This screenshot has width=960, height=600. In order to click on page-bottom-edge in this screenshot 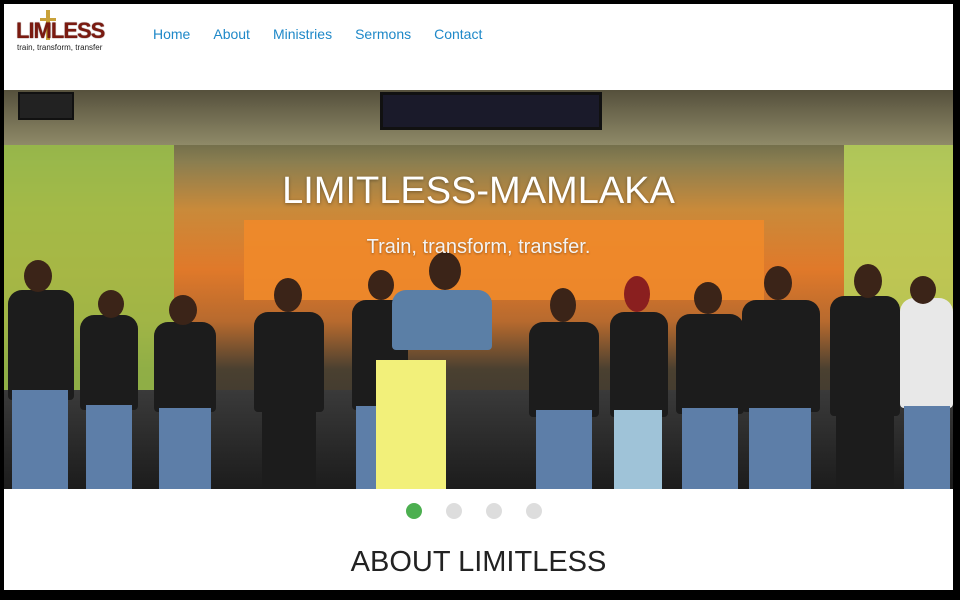, I will do `click(480, 595)`.